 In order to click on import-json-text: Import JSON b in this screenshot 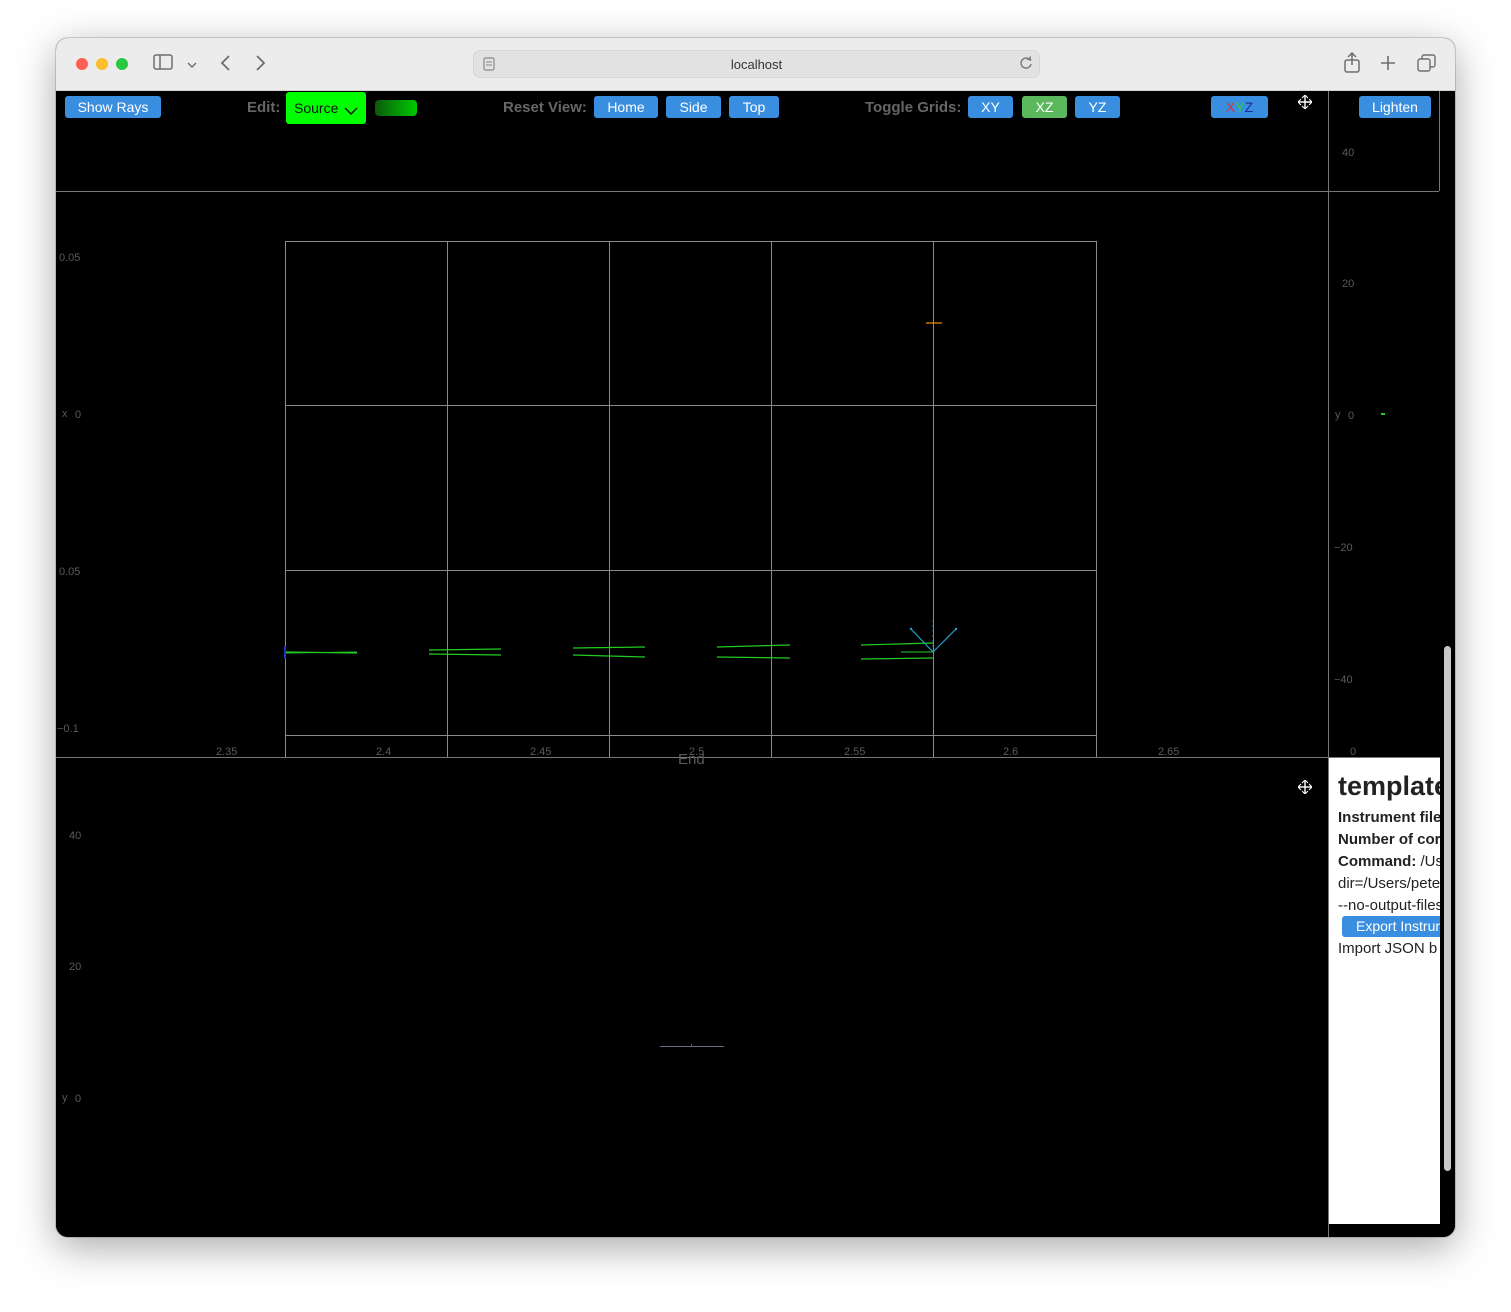, I will do `click(1388, 948)`.